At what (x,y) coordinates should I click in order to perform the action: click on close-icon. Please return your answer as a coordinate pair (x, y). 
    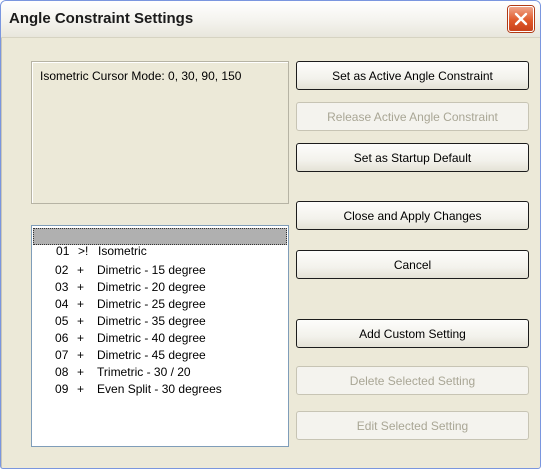
    Looking at the image, I should click on (521, 19).